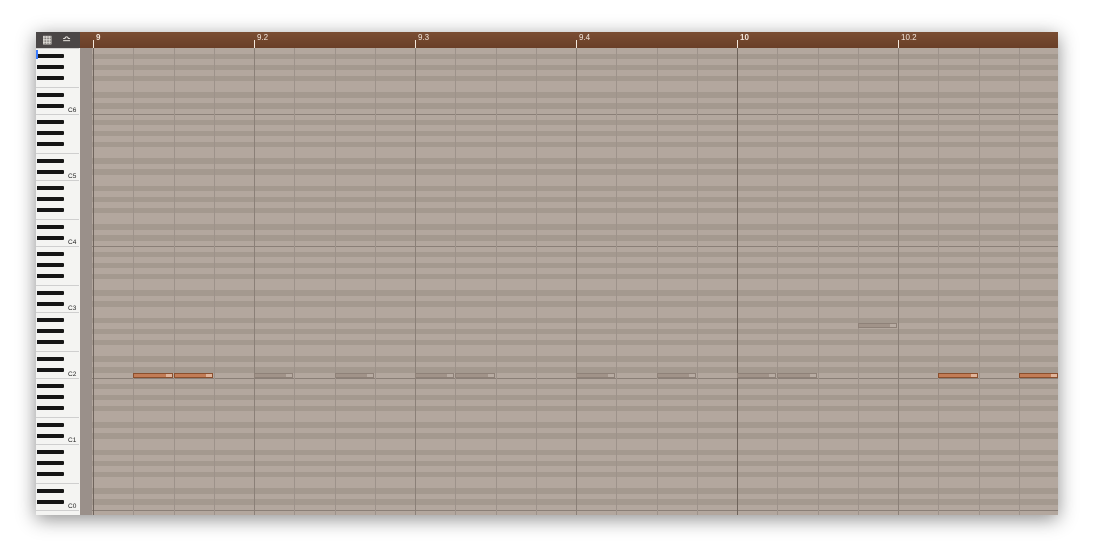  I want to click on grid-octave-line, so click(575, 378).